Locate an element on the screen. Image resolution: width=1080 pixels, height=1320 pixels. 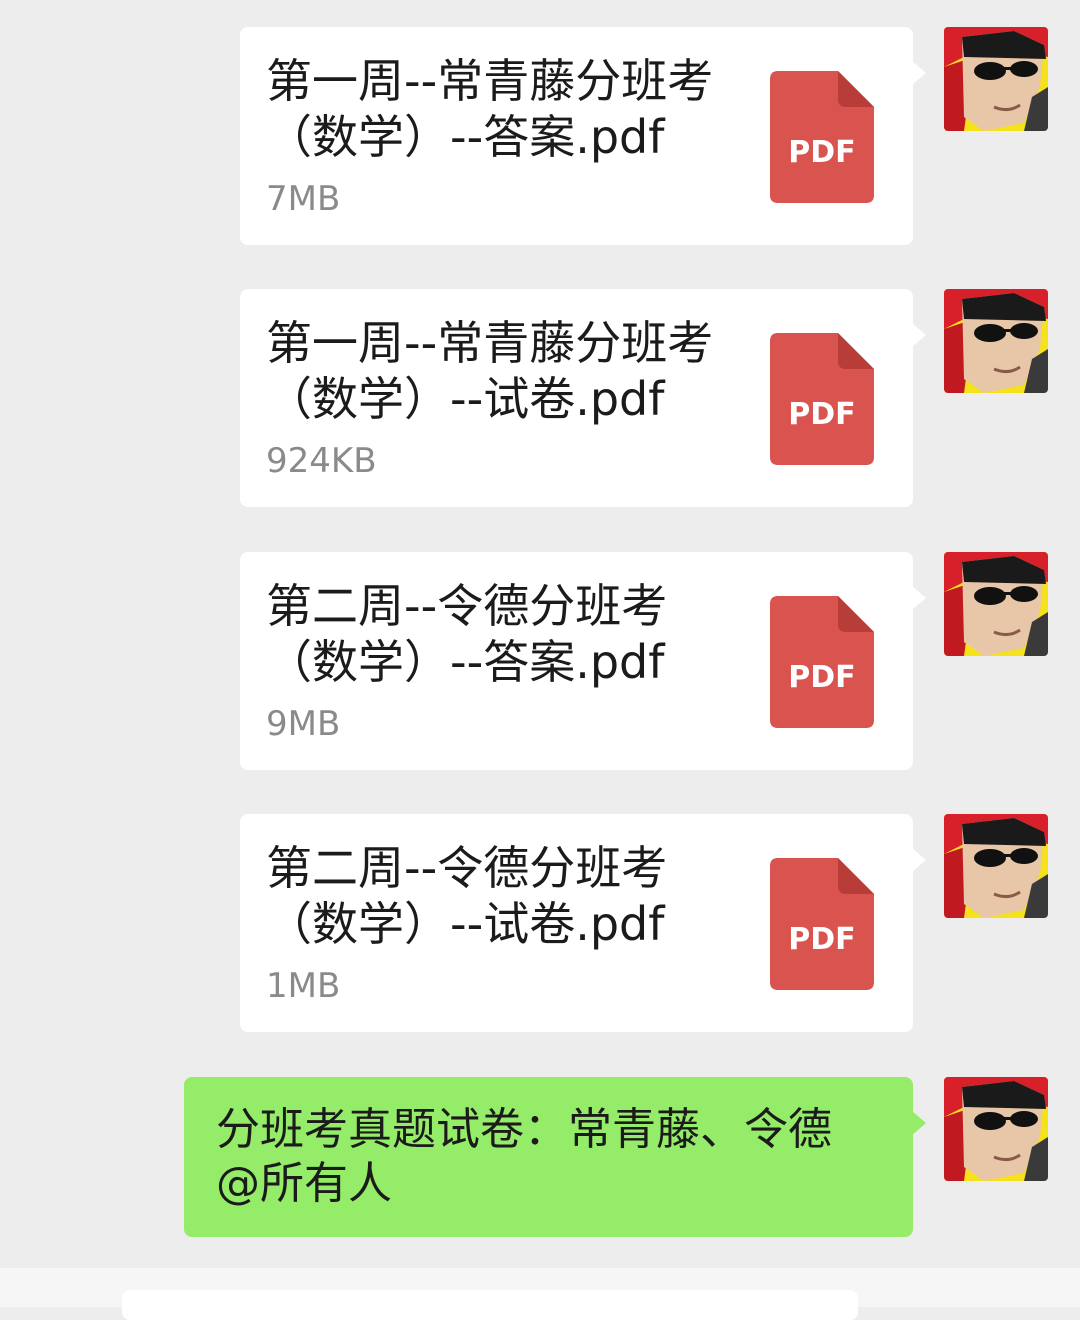
text-message-bubble: 分班考真题试卷：常青藤、令德 @所有人 is located at coordinates (555, 1157).